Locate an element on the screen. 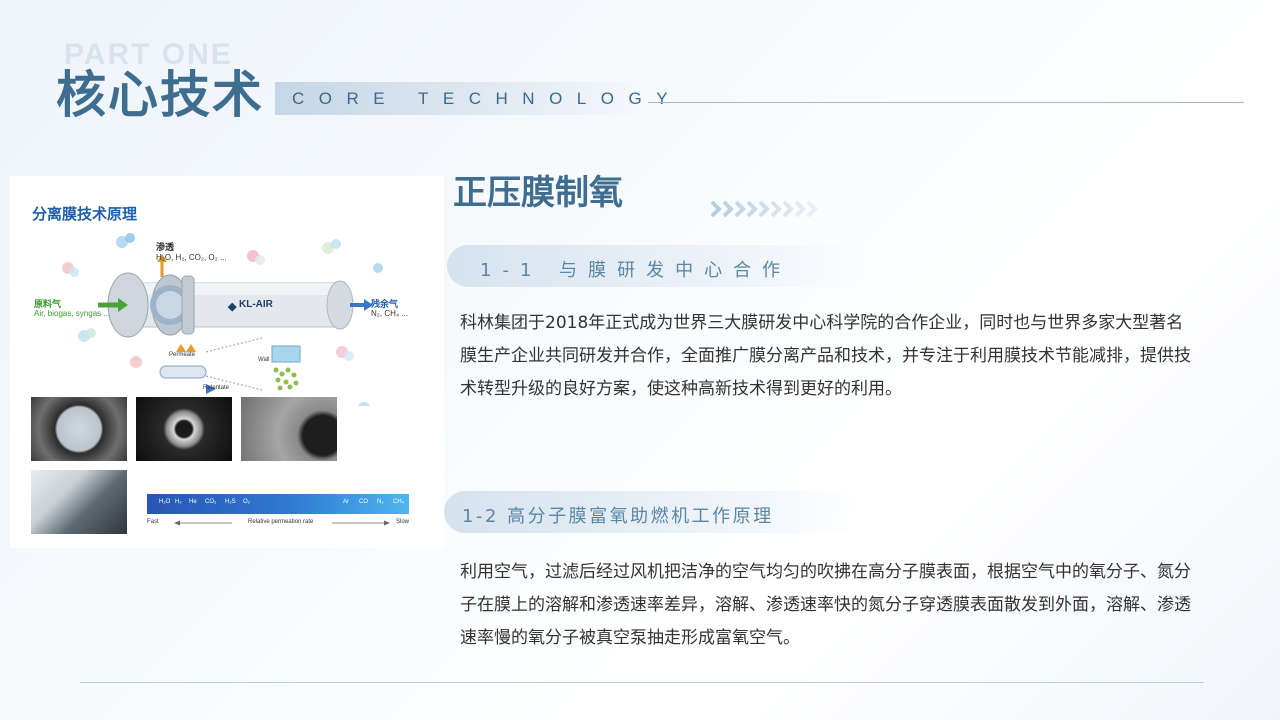 The height and width of the screenshot is (720, 1280). retentate-en-label: Retentate is located at coordinates (216, 388).